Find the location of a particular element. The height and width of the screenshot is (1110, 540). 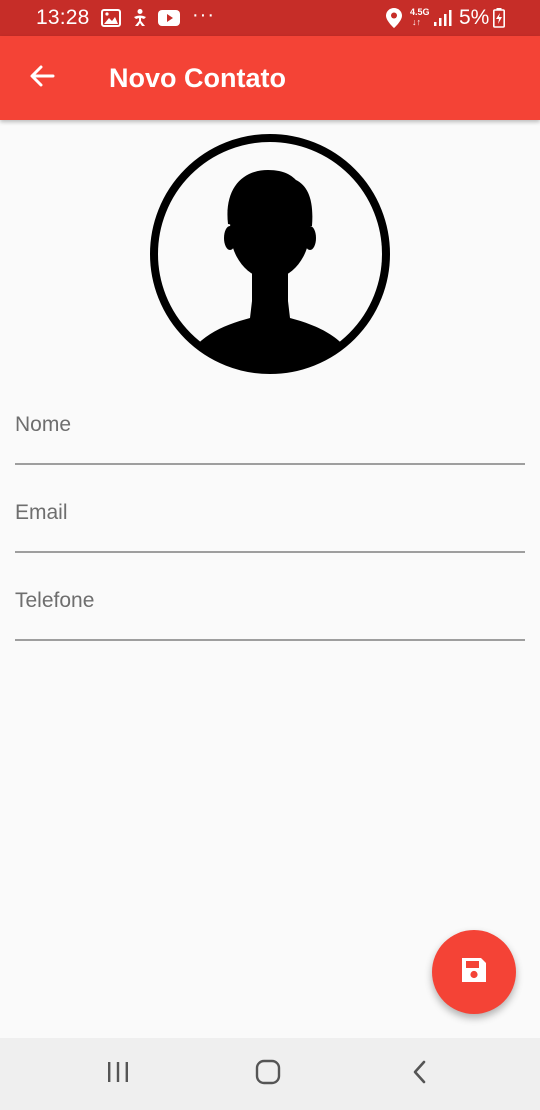

phone-field: Telefone is located at coordinates (270, 610).